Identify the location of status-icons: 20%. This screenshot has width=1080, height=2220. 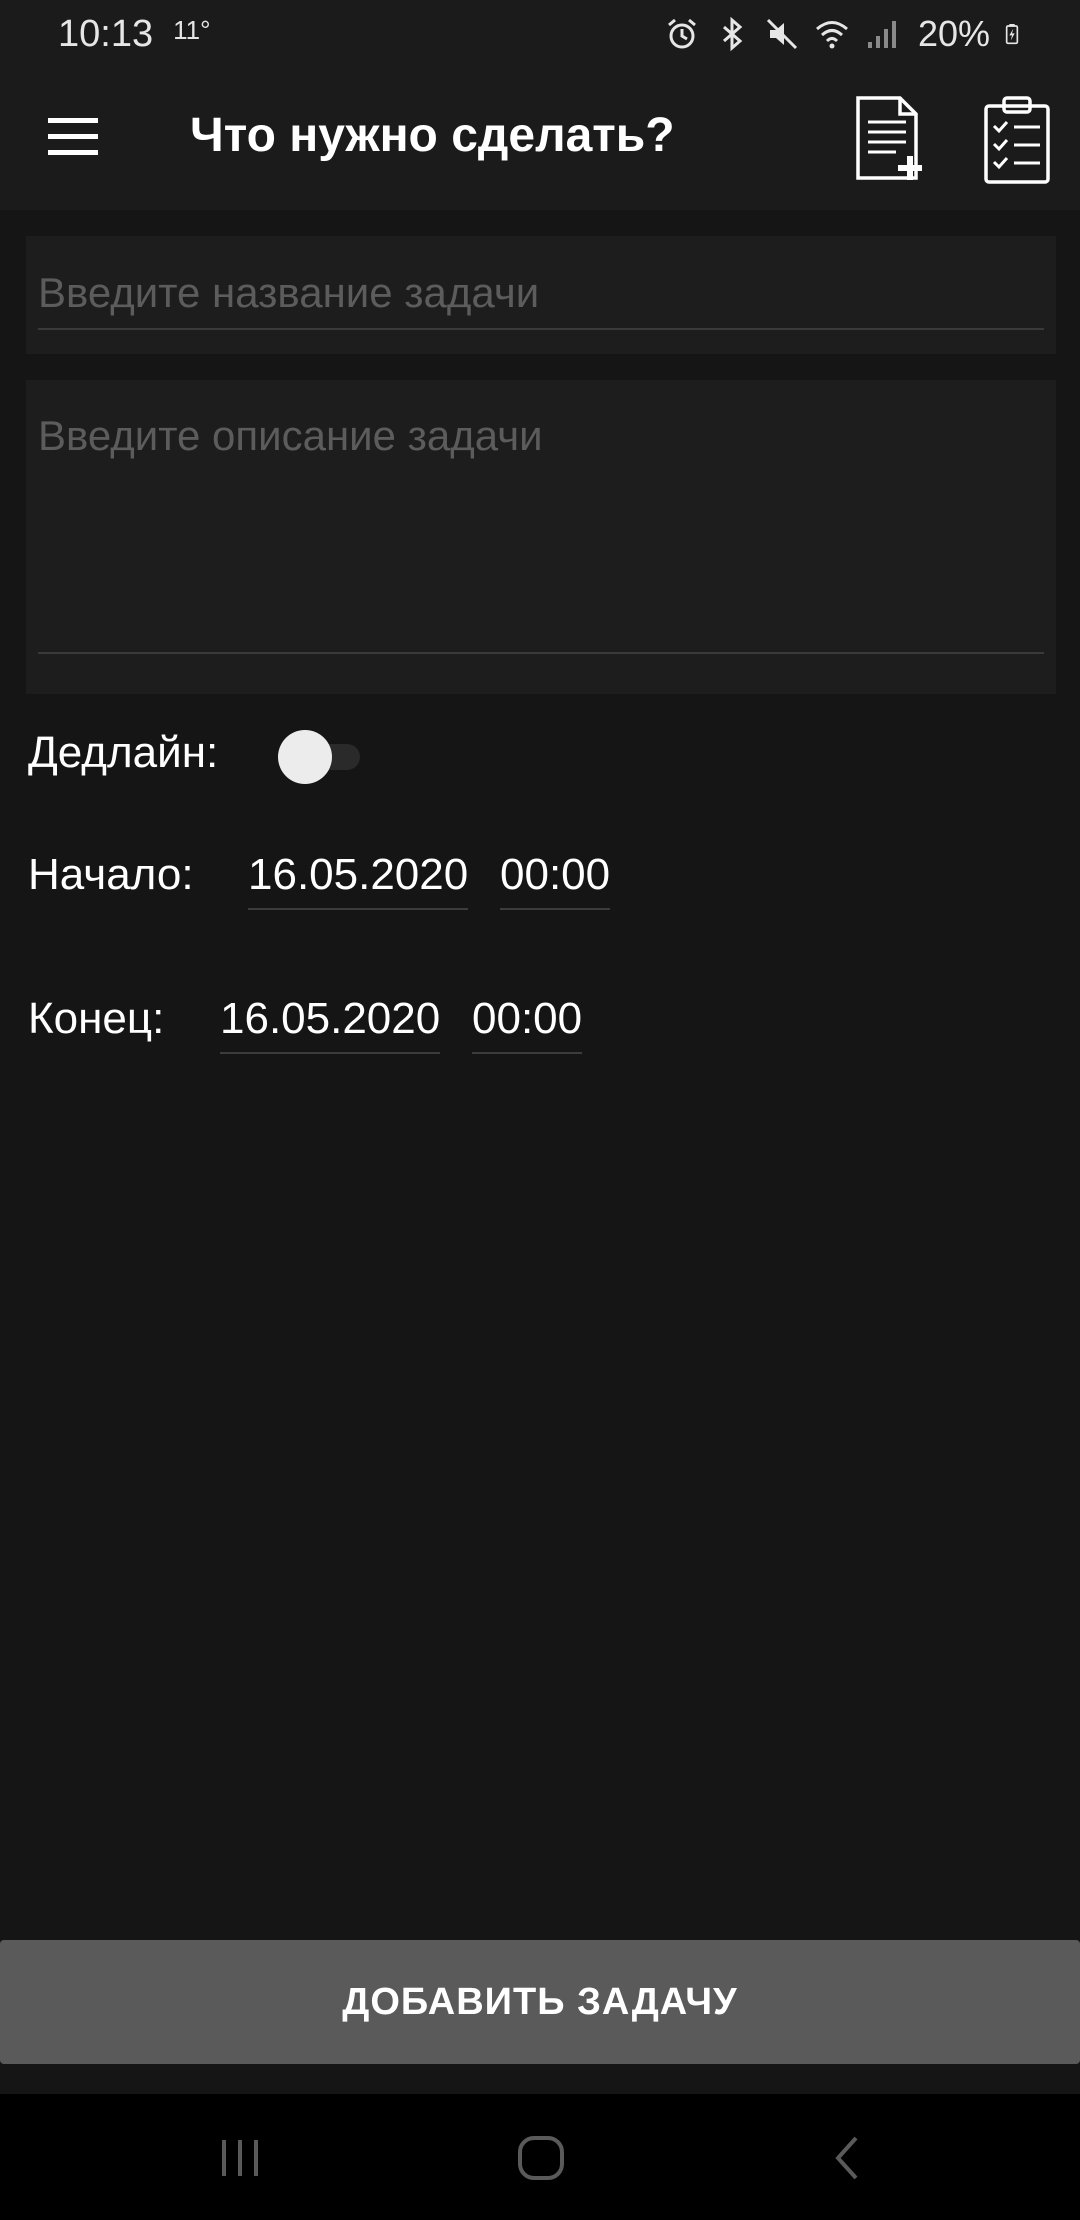
(846, 34).